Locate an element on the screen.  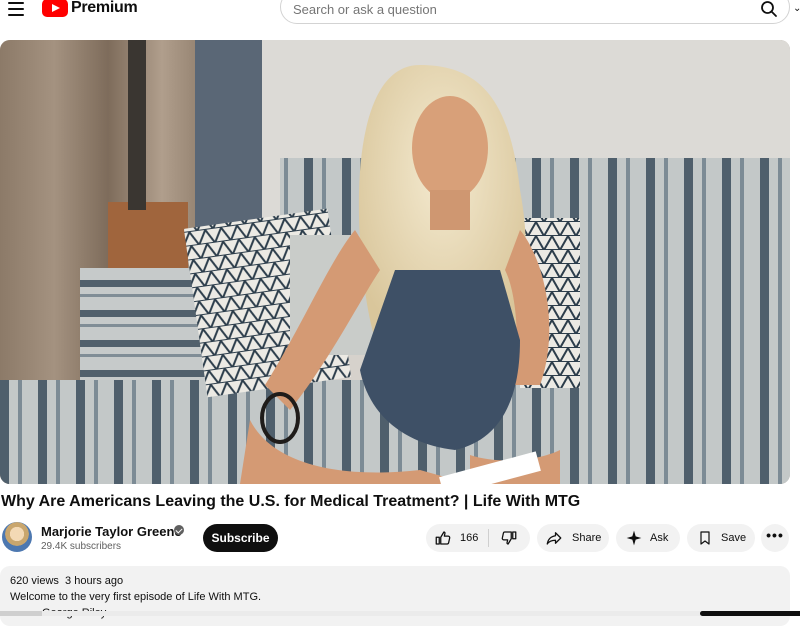
save-button: Save is located at coordinates (721, 538).